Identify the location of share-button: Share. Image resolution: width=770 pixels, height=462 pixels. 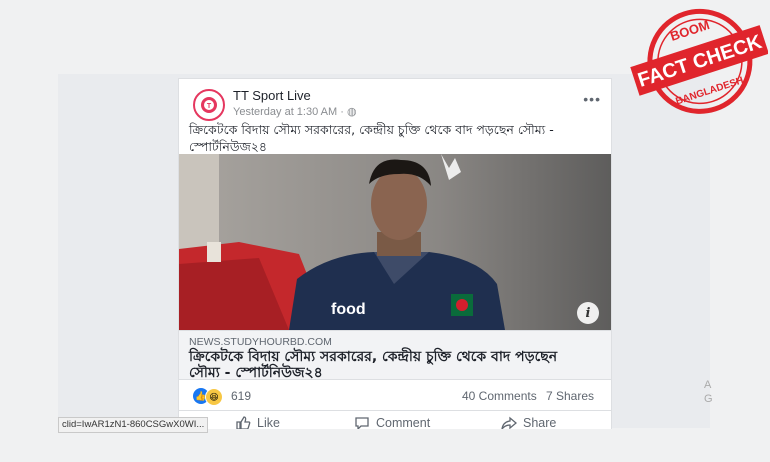
(528, 422).